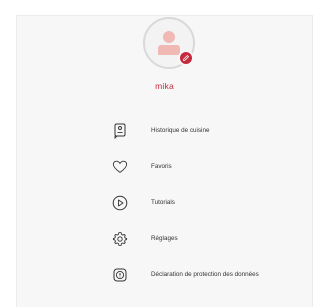 This screenshot has height=307, width=329. I want to click on avatar-body, so click(169, 50).